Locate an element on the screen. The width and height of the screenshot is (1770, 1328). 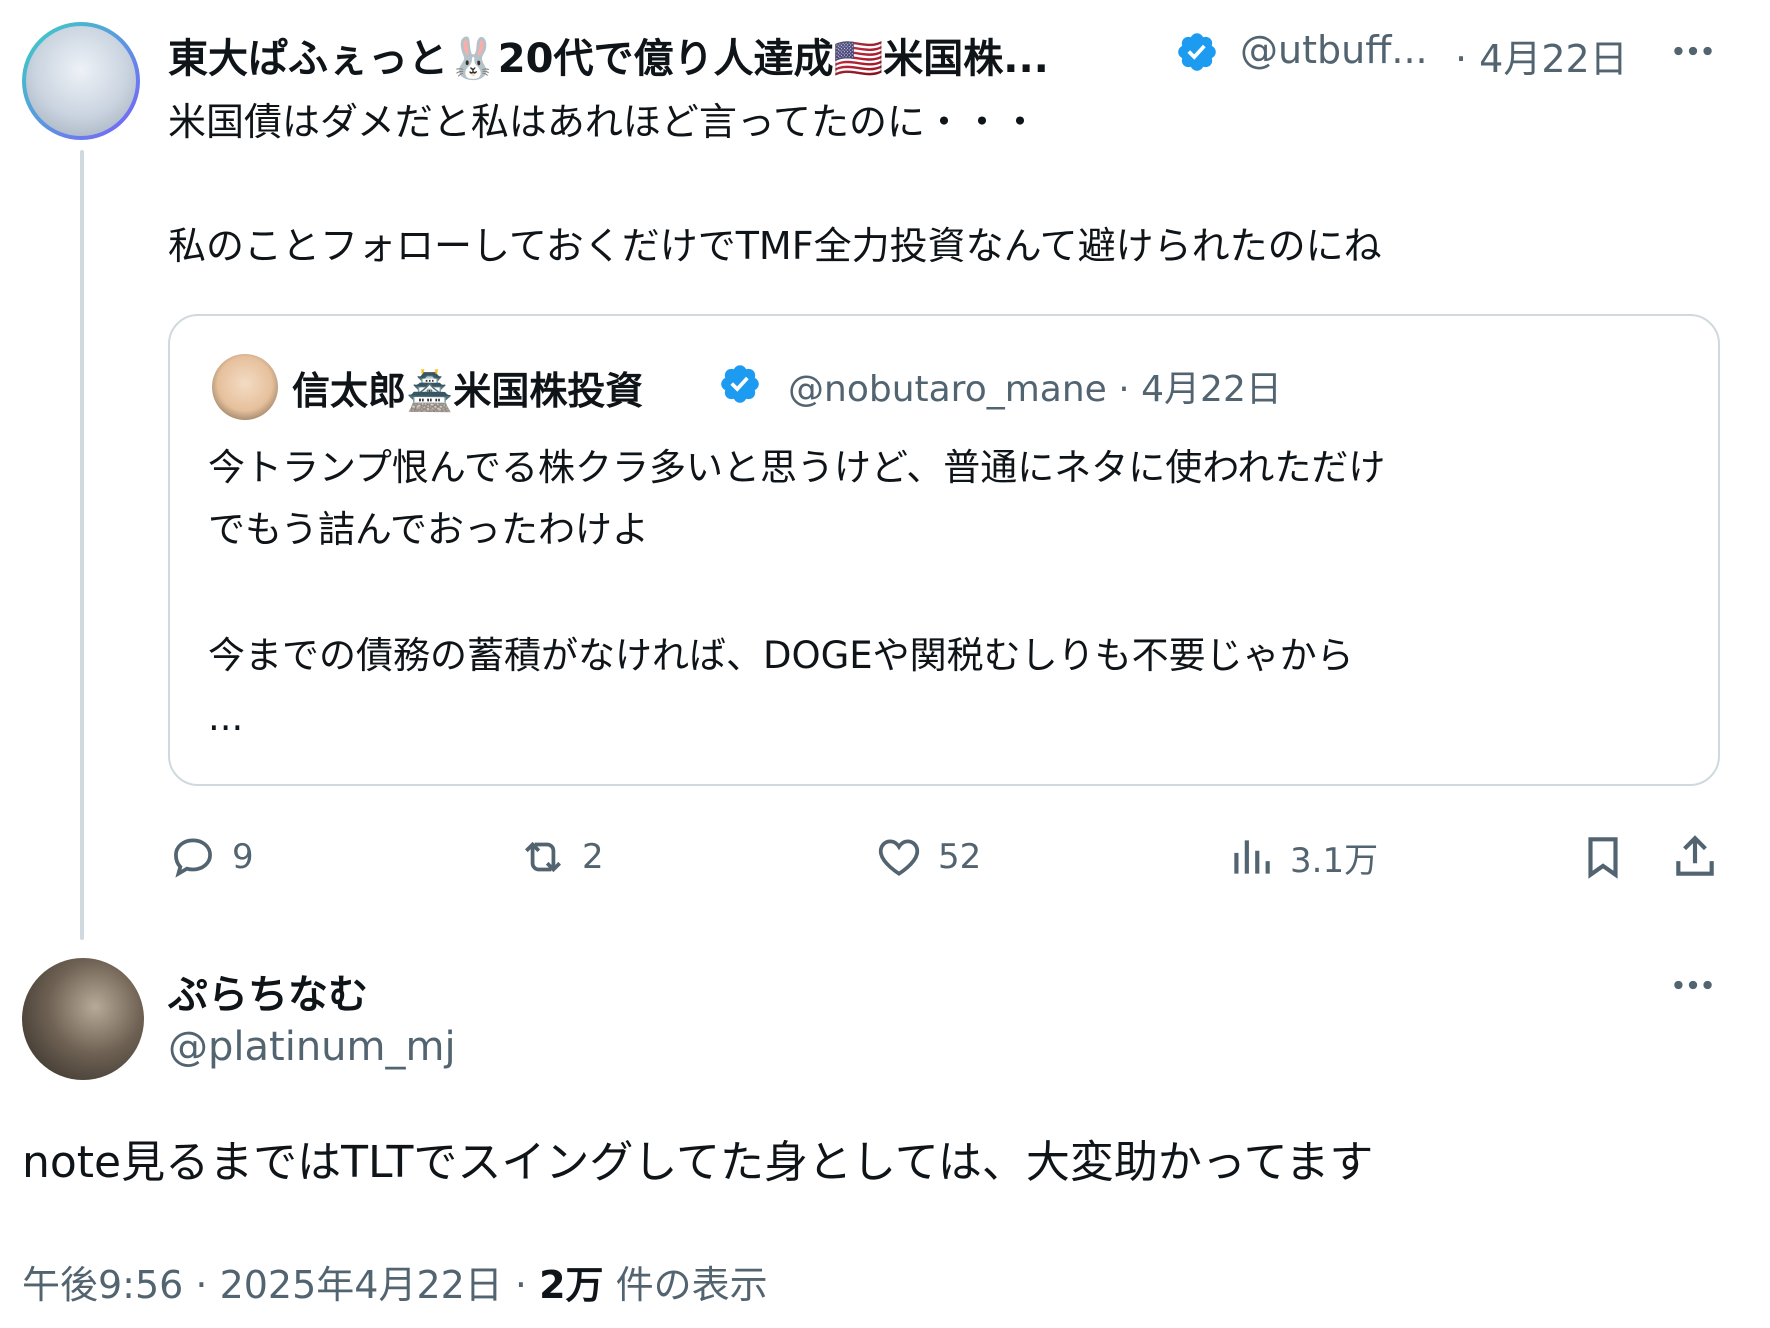
verified-badge-icon is located at coordinates (1197, 54).